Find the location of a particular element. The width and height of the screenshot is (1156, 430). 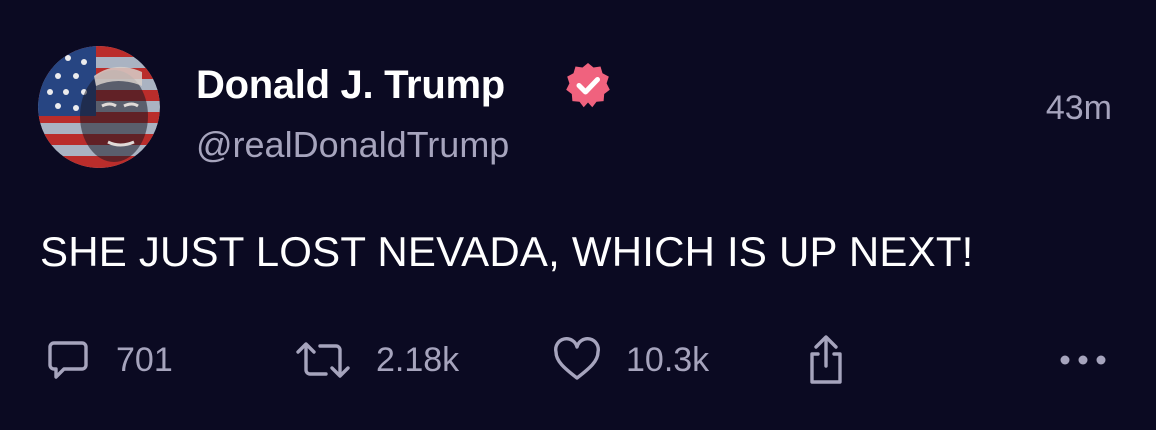

share-icon is located at coordinates (826, 360).